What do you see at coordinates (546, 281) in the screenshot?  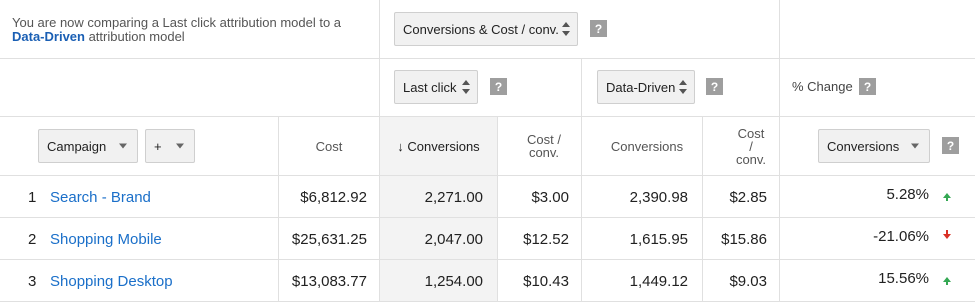 I see `cpa-lc-value: $10.43` at bounding box center [546, 281].